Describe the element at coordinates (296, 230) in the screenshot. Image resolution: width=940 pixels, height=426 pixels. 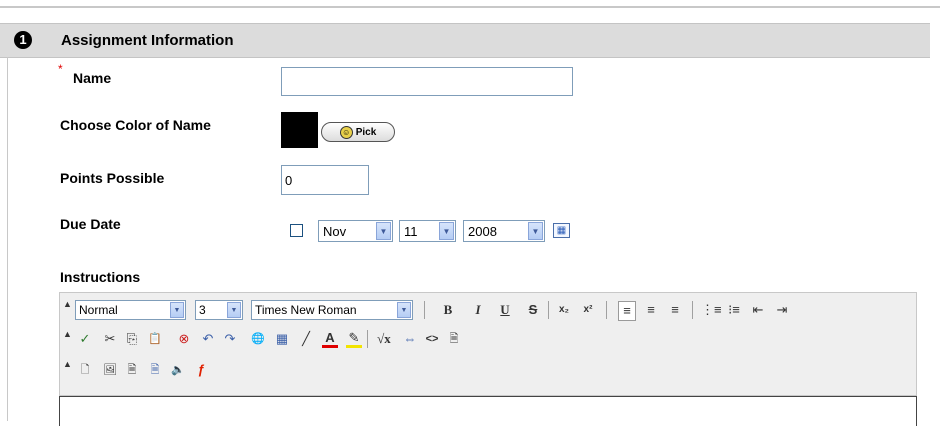
I see `due-date-checkbox` at that location.